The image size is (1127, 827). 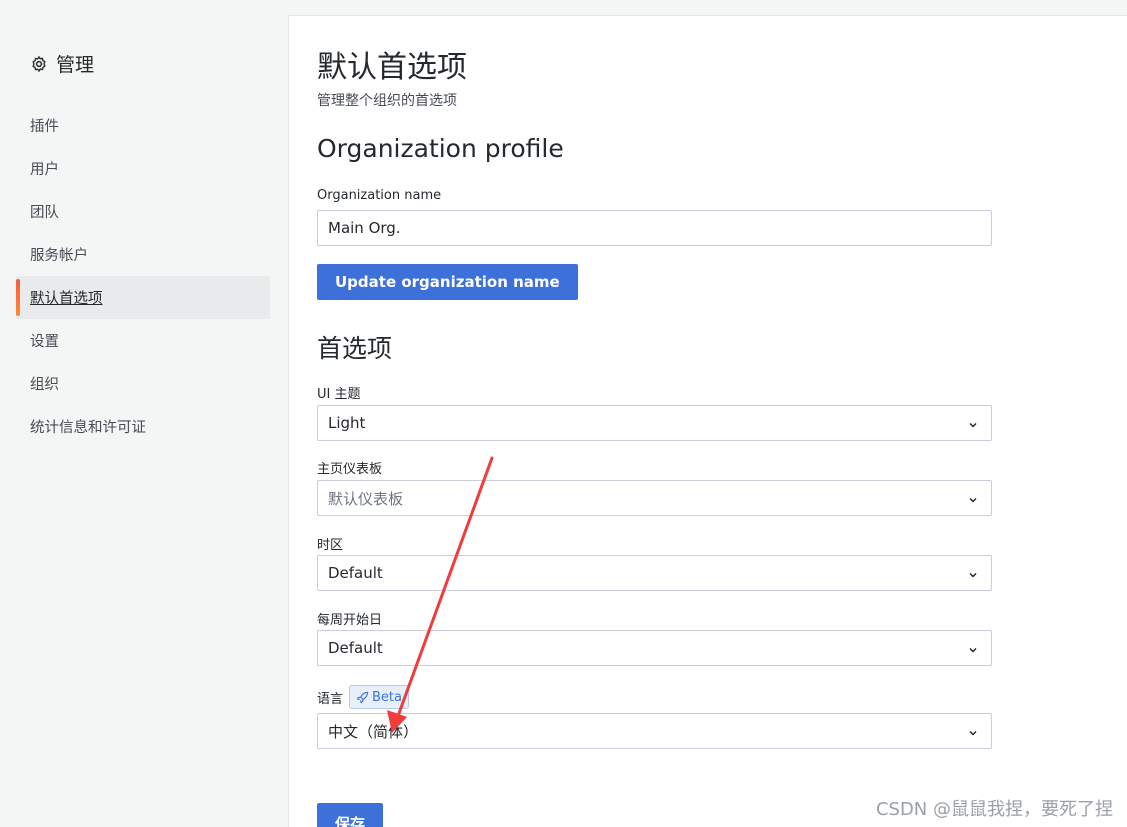 What do you see at coordinates (39, 64) in the screenshot?
I see `gear-icon` at bounding box center [39, 64].